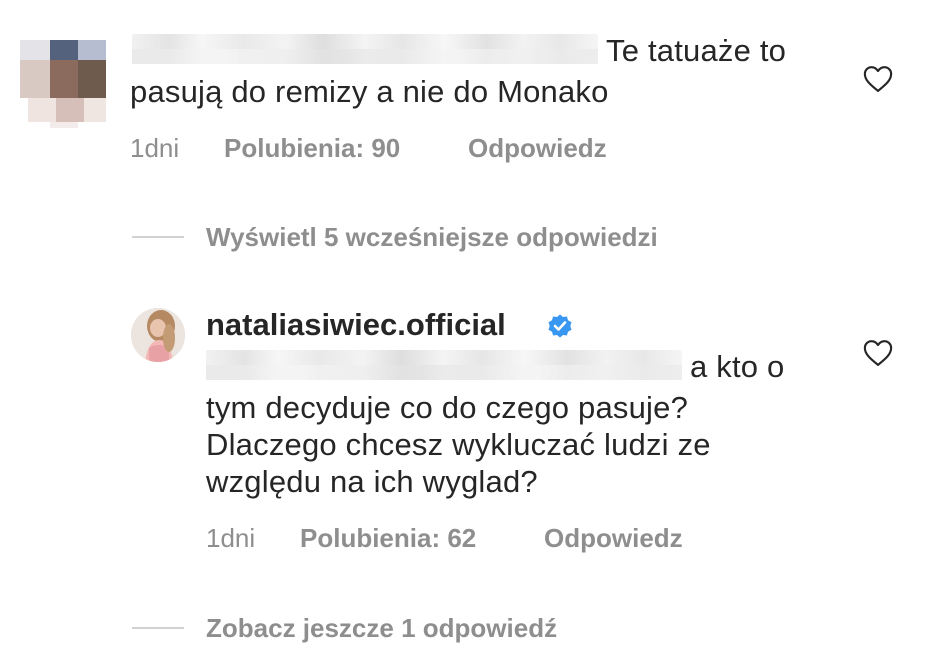 This screenshot has height=672, width=946. What do you see at coordinates (560, 326) in the screenshot?
I see `verified-badge-icon` at bounding box center [560, 326].